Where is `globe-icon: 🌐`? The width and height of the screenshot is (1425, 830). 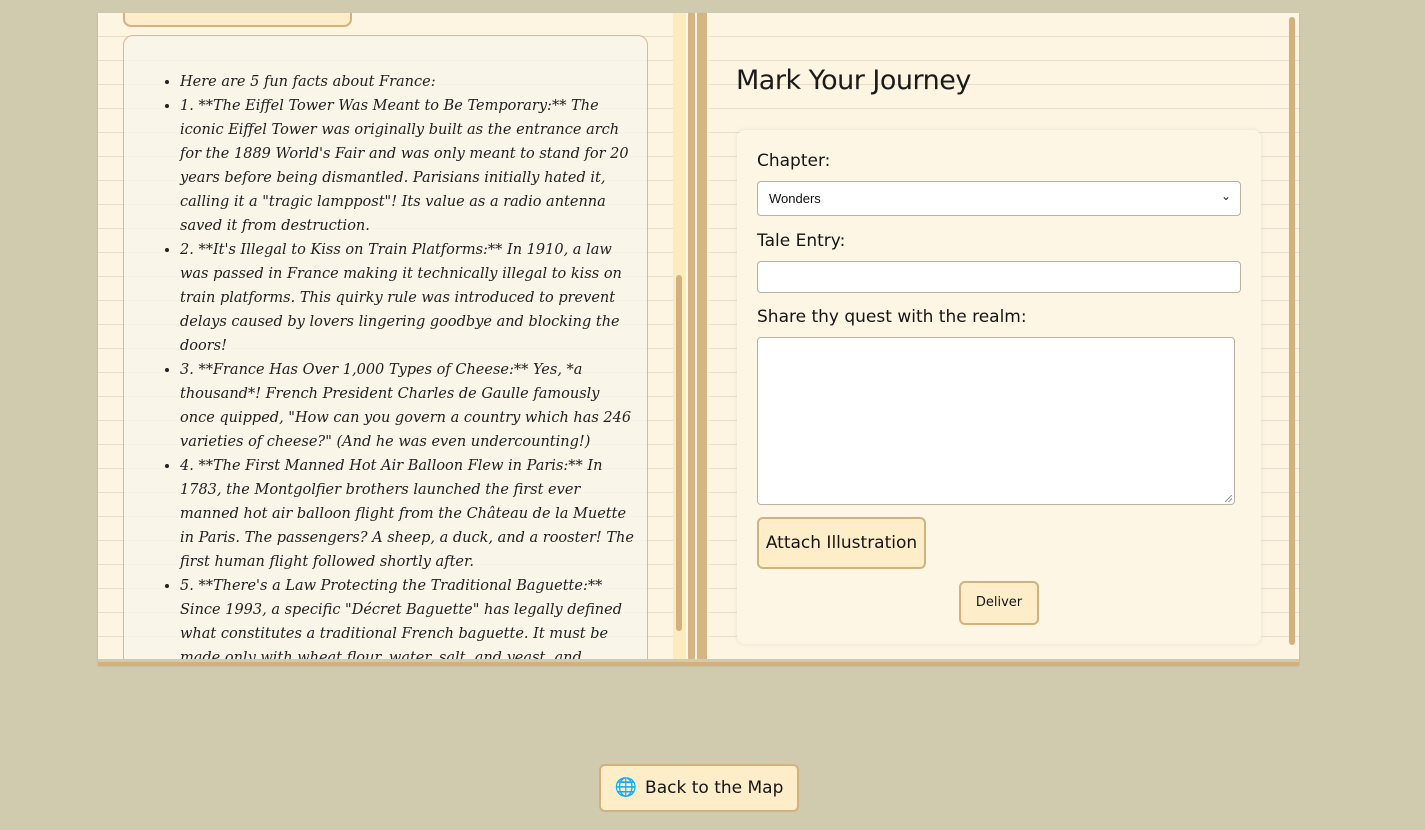
globe-icon: 🌐 is located at coordinates (626, 787).